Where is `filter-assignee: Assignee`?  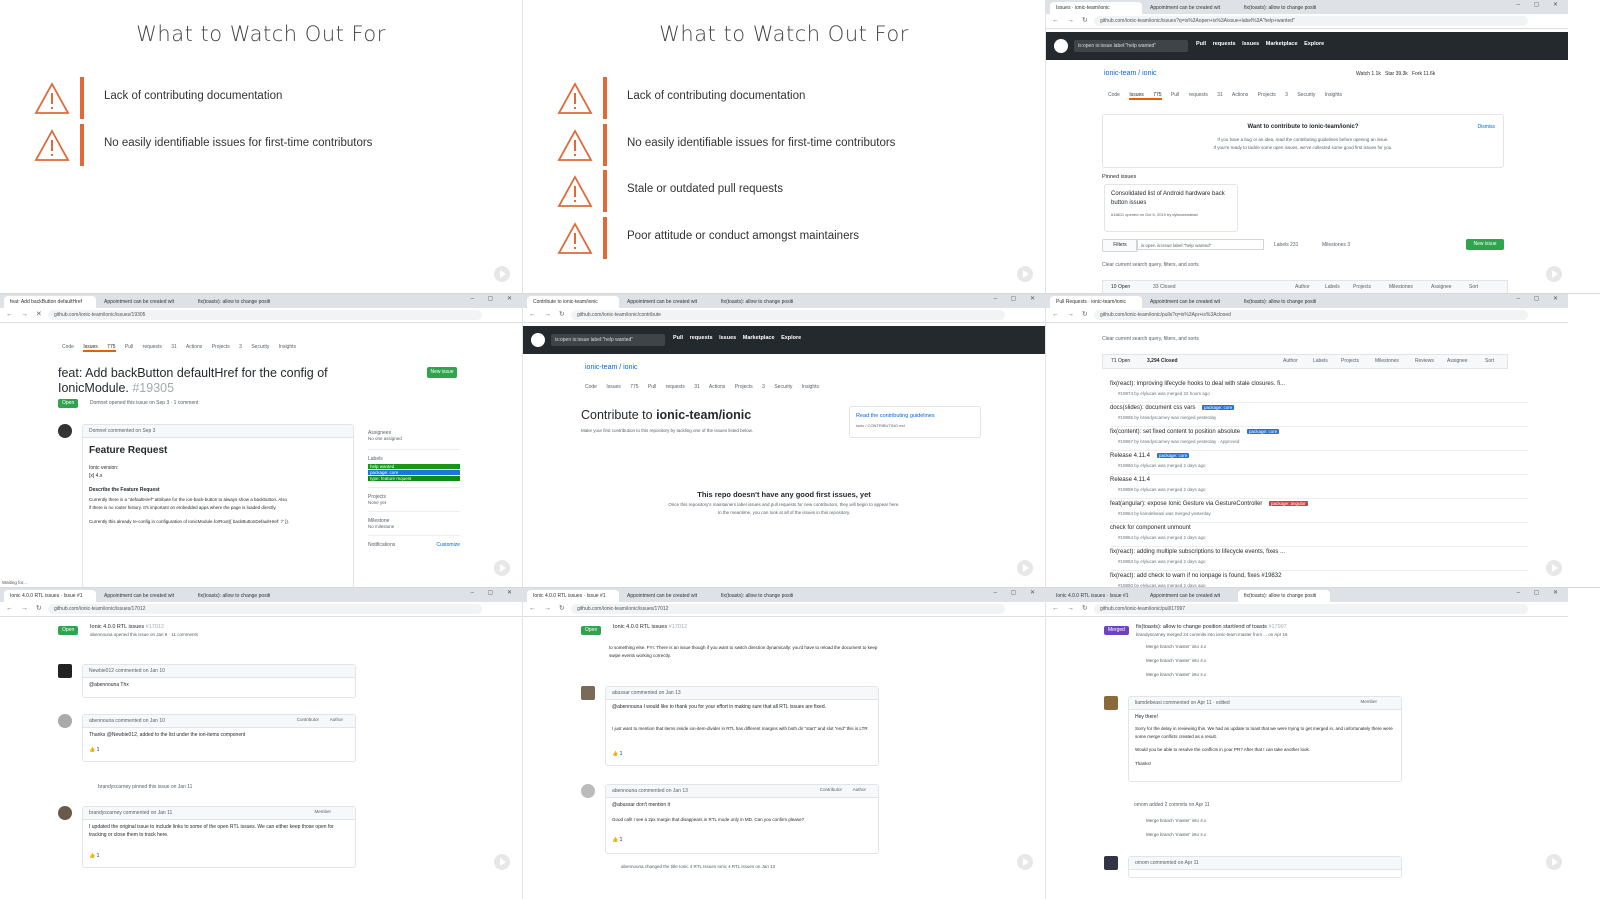 filter-assignee: Assignee is located at coordinates (1457, 361).